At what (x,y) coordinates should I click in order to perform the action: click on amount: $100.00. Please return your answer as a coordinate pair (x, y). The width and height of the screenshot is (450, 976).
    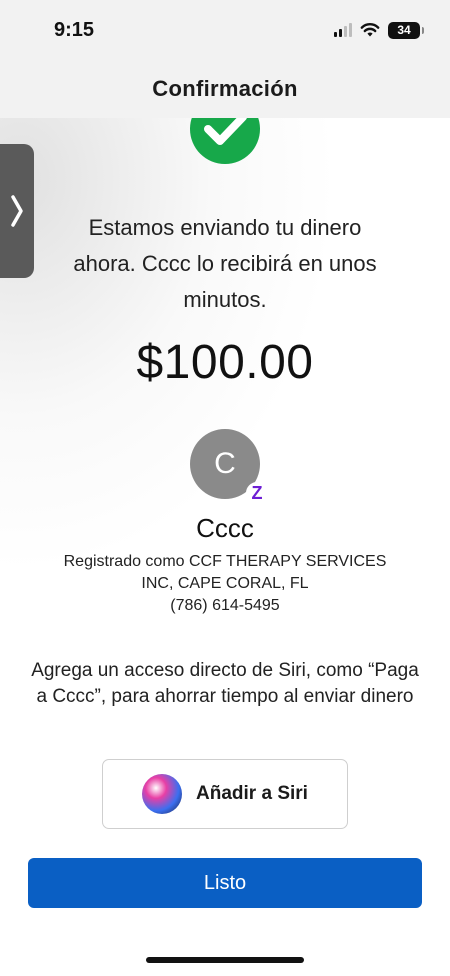
    Looking at the image, I should click on (225, 362).